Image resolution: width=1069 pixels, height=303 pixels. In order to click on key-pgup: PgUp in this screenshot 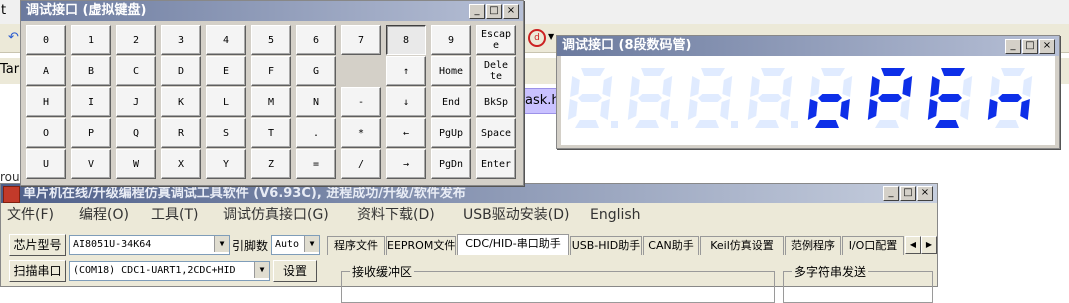, I will do `click(451, 133)`.